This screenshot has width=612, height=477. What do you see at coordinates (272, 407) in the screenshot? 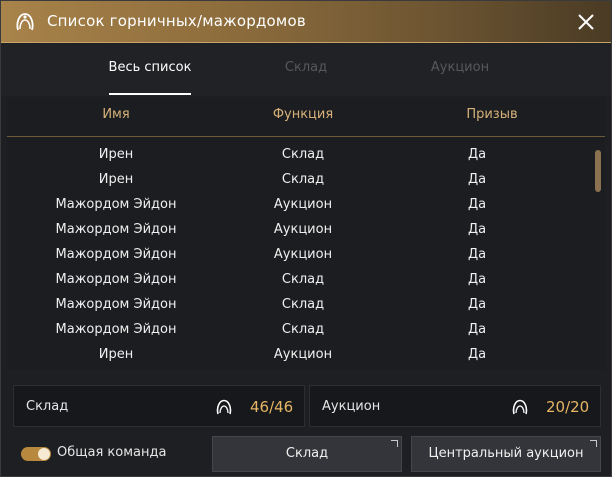
I see `warehouse-counter-value: 46/46` at bounding box center [272, 407].